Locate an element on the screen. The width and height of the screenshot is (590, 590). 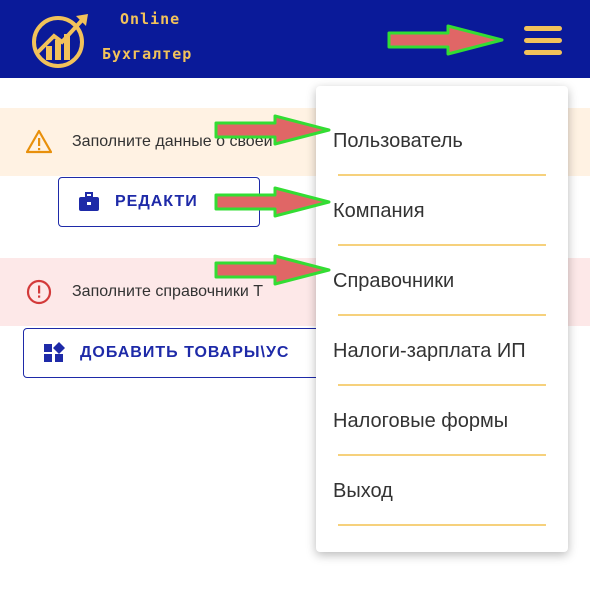
add-goods-services-button: ДОБАВИТЬ ТОВАРЫ\УС is located at coordinates (184, 353).